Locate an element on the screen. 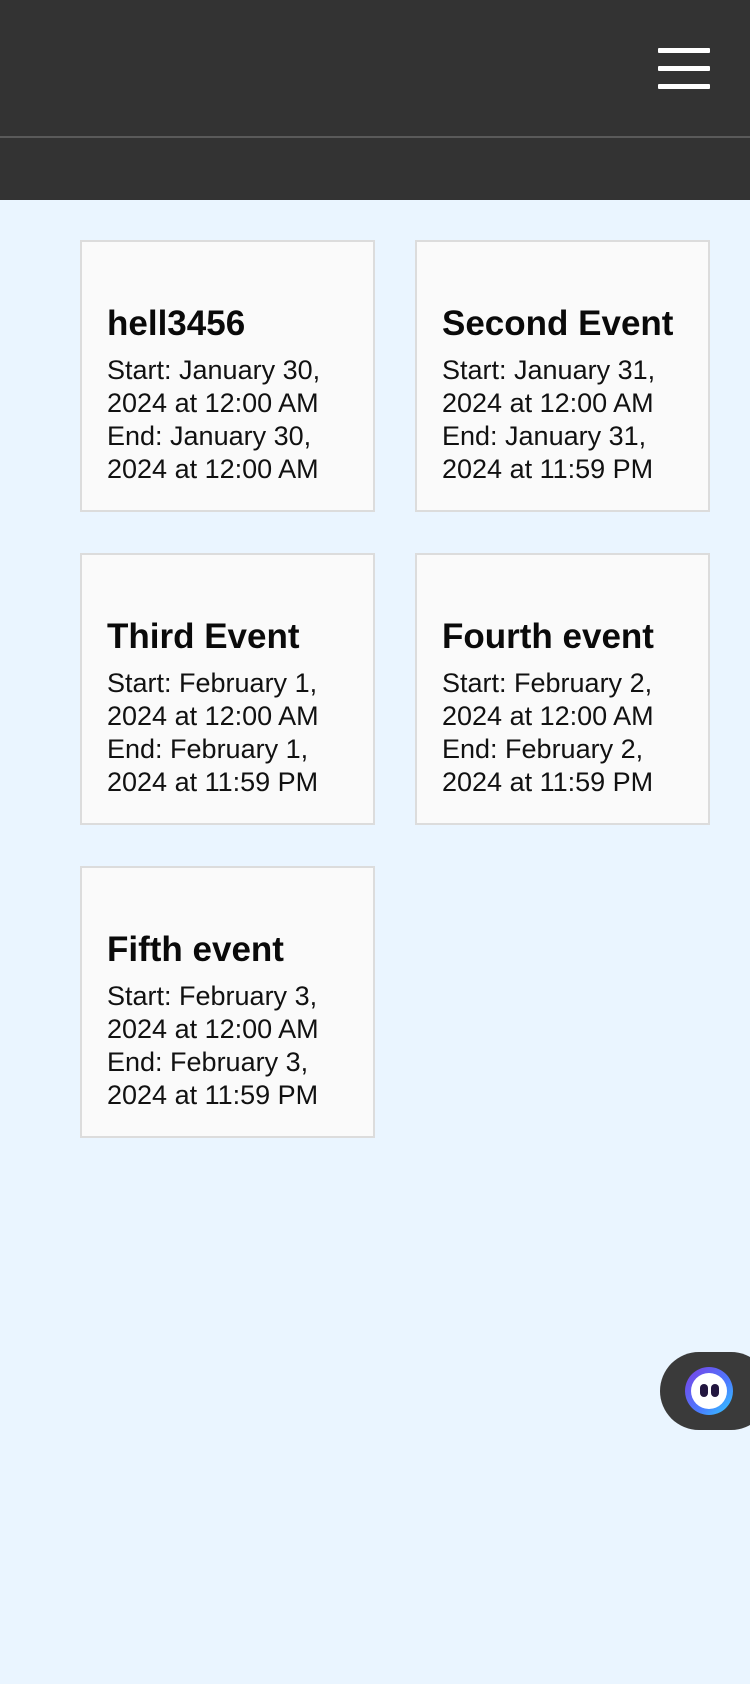 Image resolution: width=750 pixels, height=1684 pixels. chat-widget-button is located at coordinates (705, 1391).